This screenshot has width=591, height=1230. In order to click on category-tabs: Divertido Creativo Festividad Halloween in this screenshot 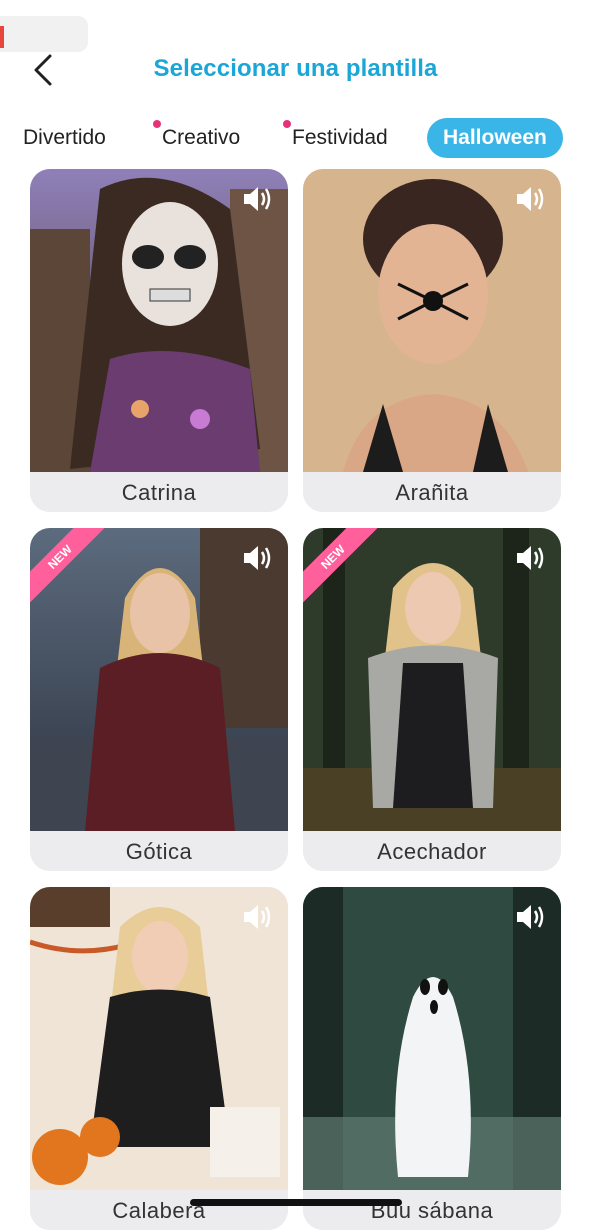, I will do `click(295, 138)`.